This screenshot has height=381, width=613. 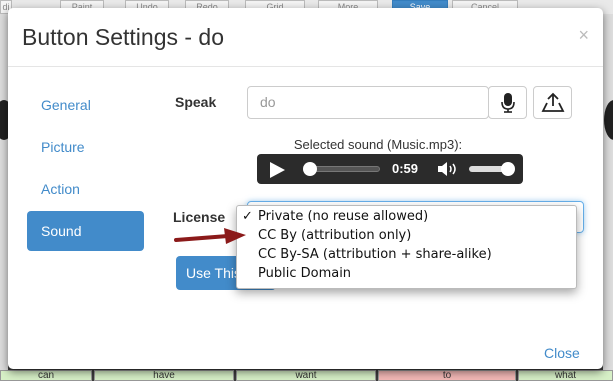 I want to click on speak-input: do, so click(x=368, y=102).